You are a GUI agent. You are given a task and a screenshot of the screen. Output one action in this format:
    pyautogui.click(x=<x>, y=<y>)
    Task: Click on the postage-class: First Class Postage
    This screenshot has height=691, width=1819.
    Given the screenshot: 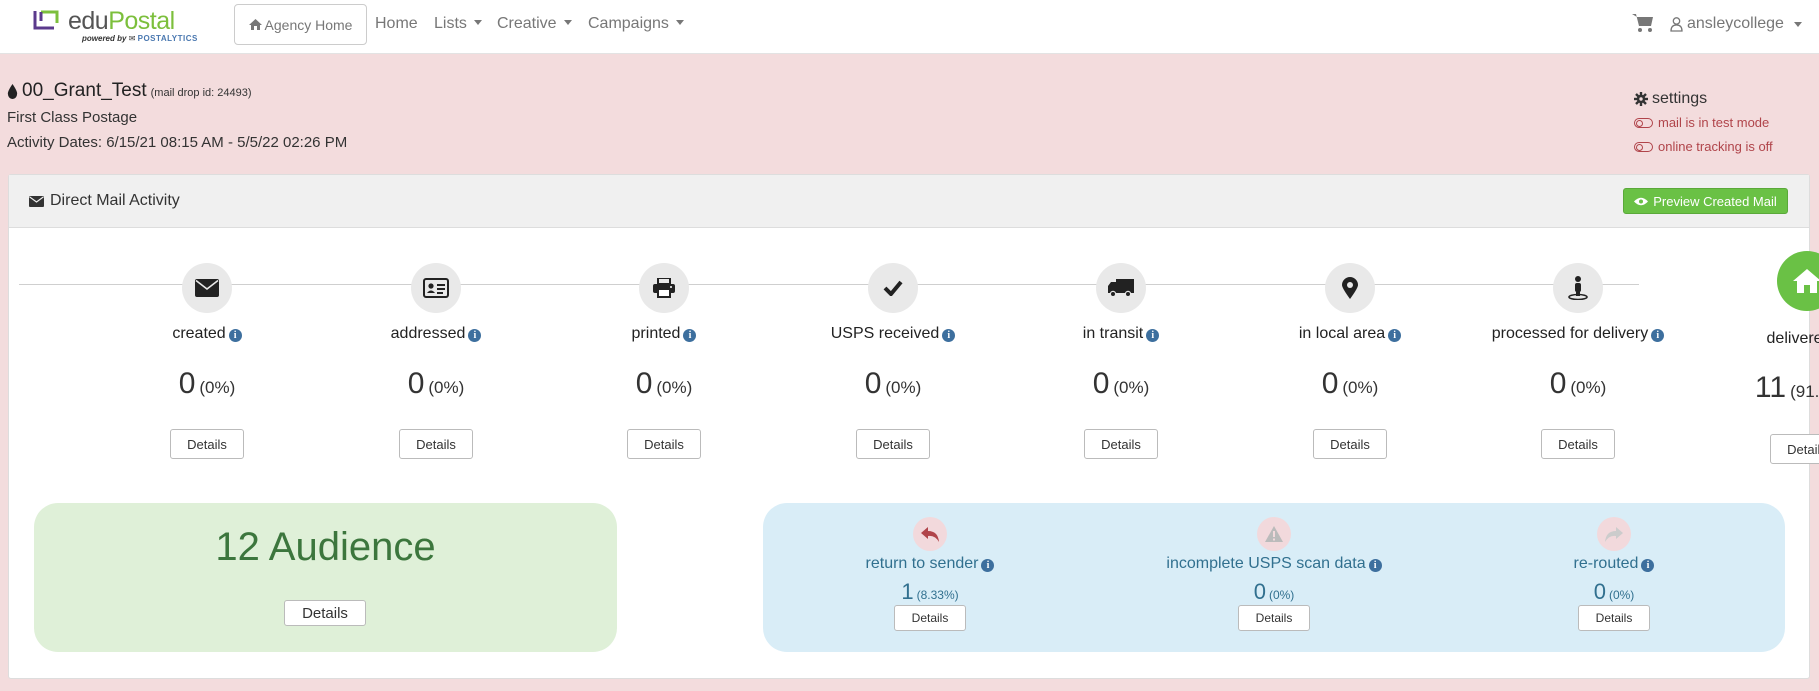 What is the action you would take?
    pyautogui.click(x=72, y=117)
    